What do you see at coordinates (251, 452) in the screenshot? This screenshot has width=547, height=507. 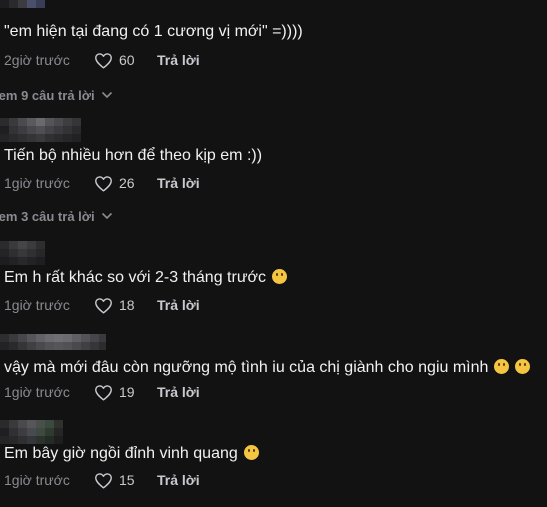 I see `pensive-emoji` at bounding box center [251, 452].